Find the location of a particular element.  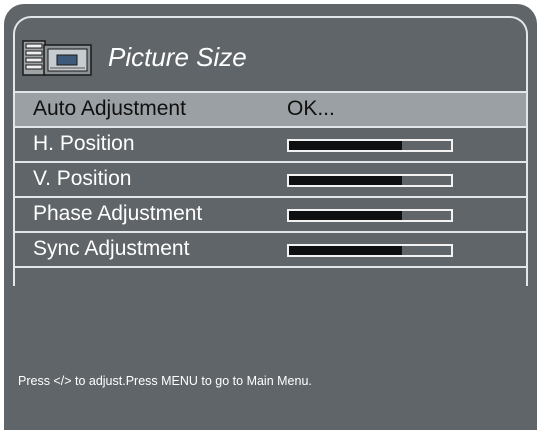

menu-item-label: V. Position is located at coordinates (82, 178).